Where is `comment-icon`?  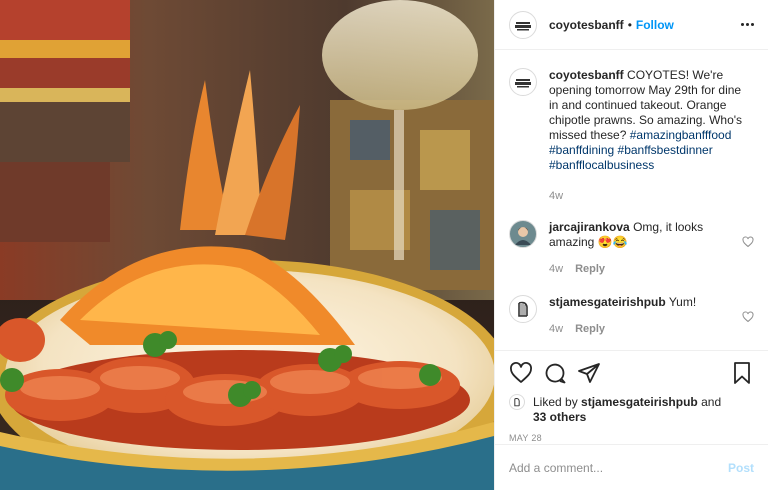 comment-icon is located at coordinates (555, 373).